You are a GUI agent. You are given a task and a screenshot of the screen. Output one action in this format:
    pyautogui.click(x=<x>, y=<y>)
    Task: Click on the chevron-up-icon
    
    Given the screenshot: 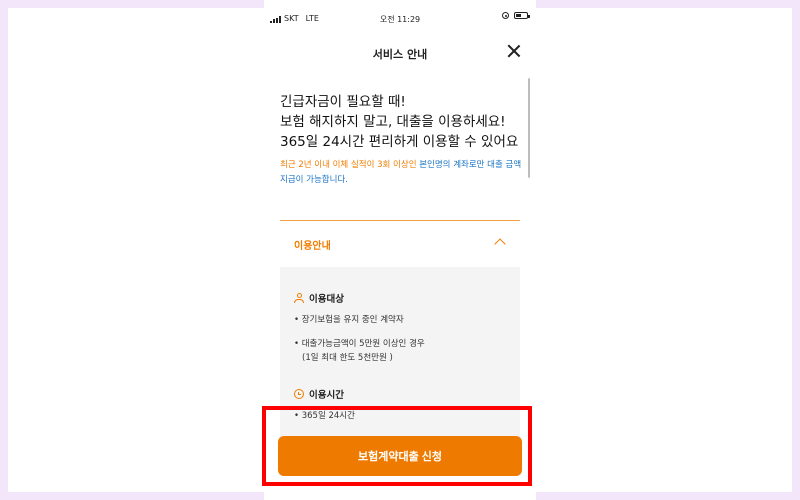 What is the action you would take?
    pyautogui.click(x=500, y=244)
    